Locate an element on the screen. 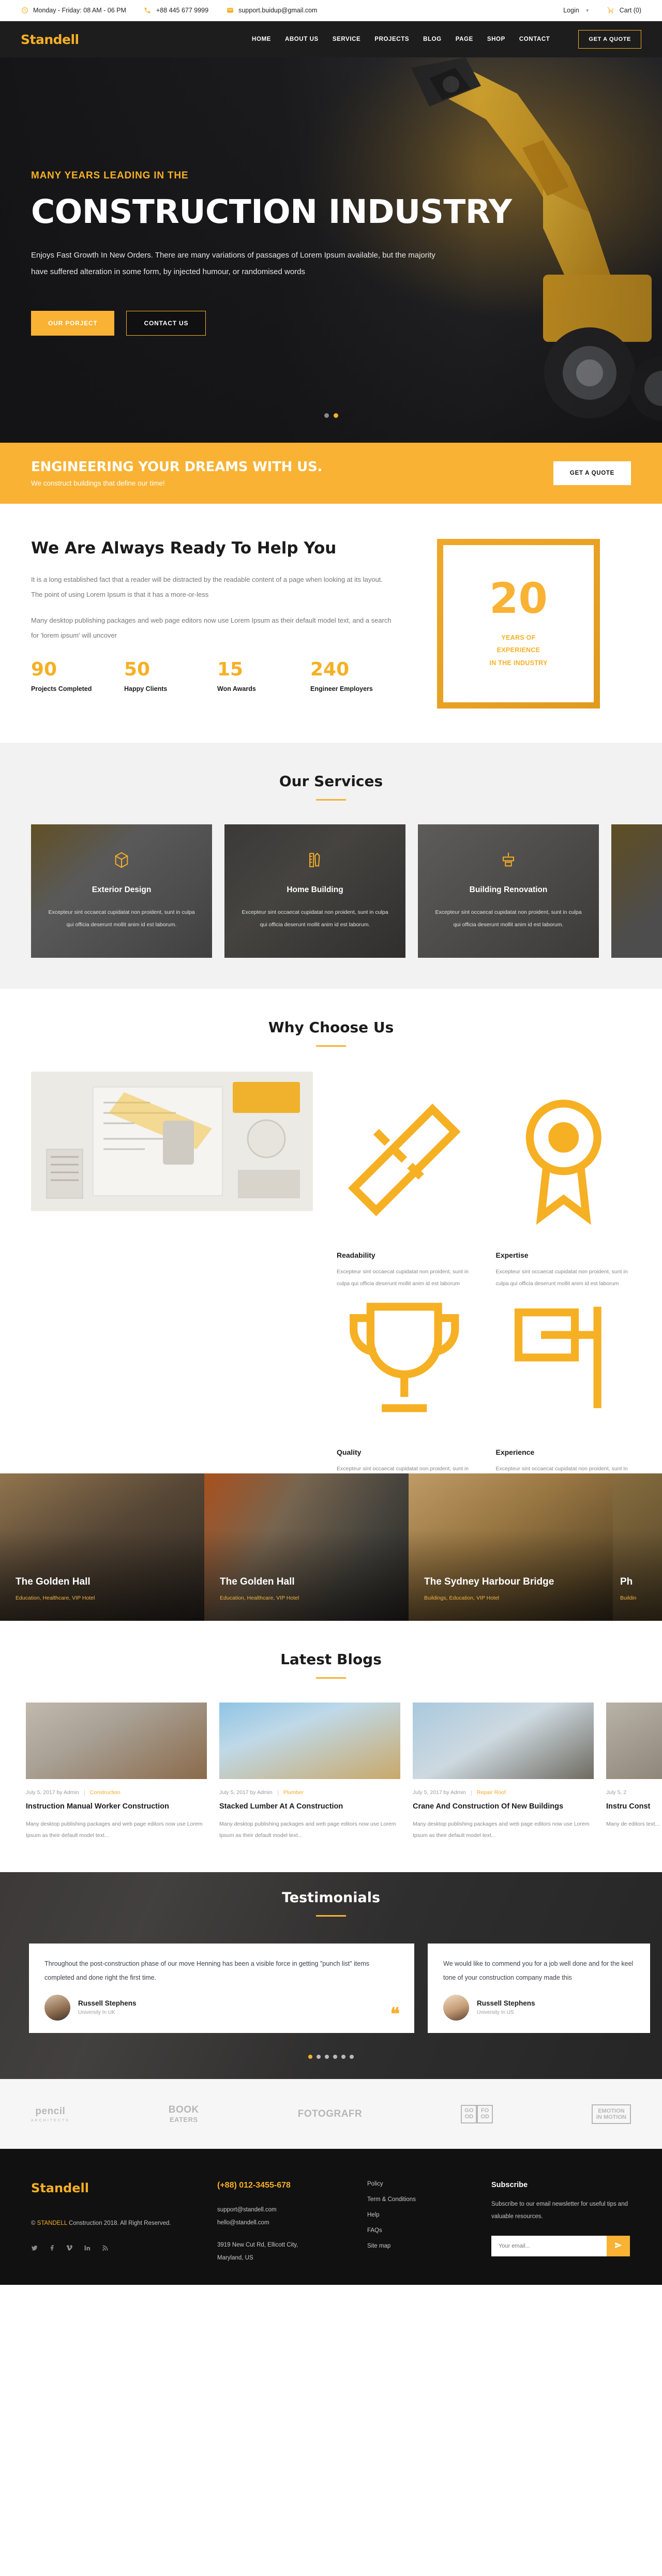 The width and height of the screenshot is (662, 2576). nav-item-shop: SHOP is located at coordinates (496, 39).